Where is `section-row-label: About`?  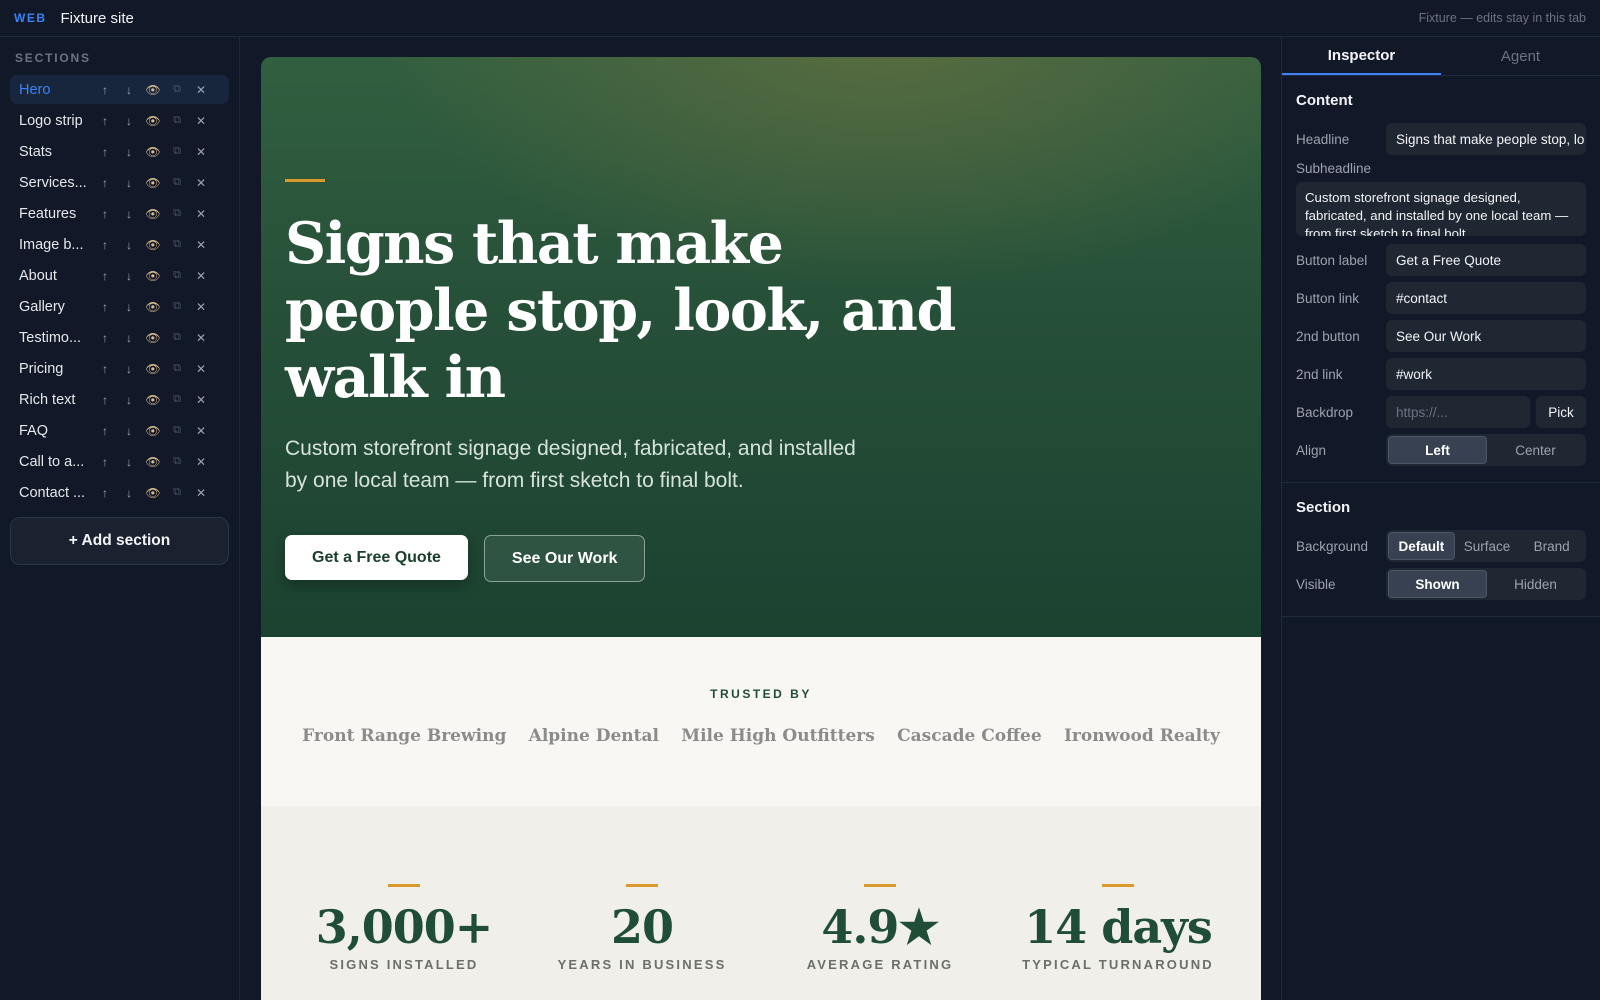 section-row-label: About is located at coordinates (56, 276).